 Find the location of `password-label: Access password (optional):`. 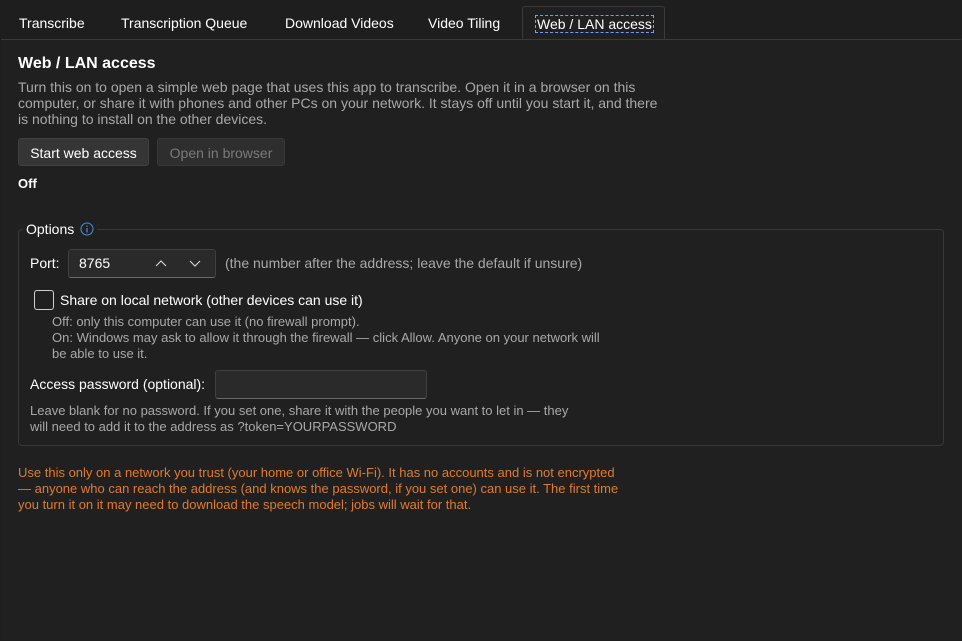

password-label: Access password (optional): is located at coordinates (118, 384).